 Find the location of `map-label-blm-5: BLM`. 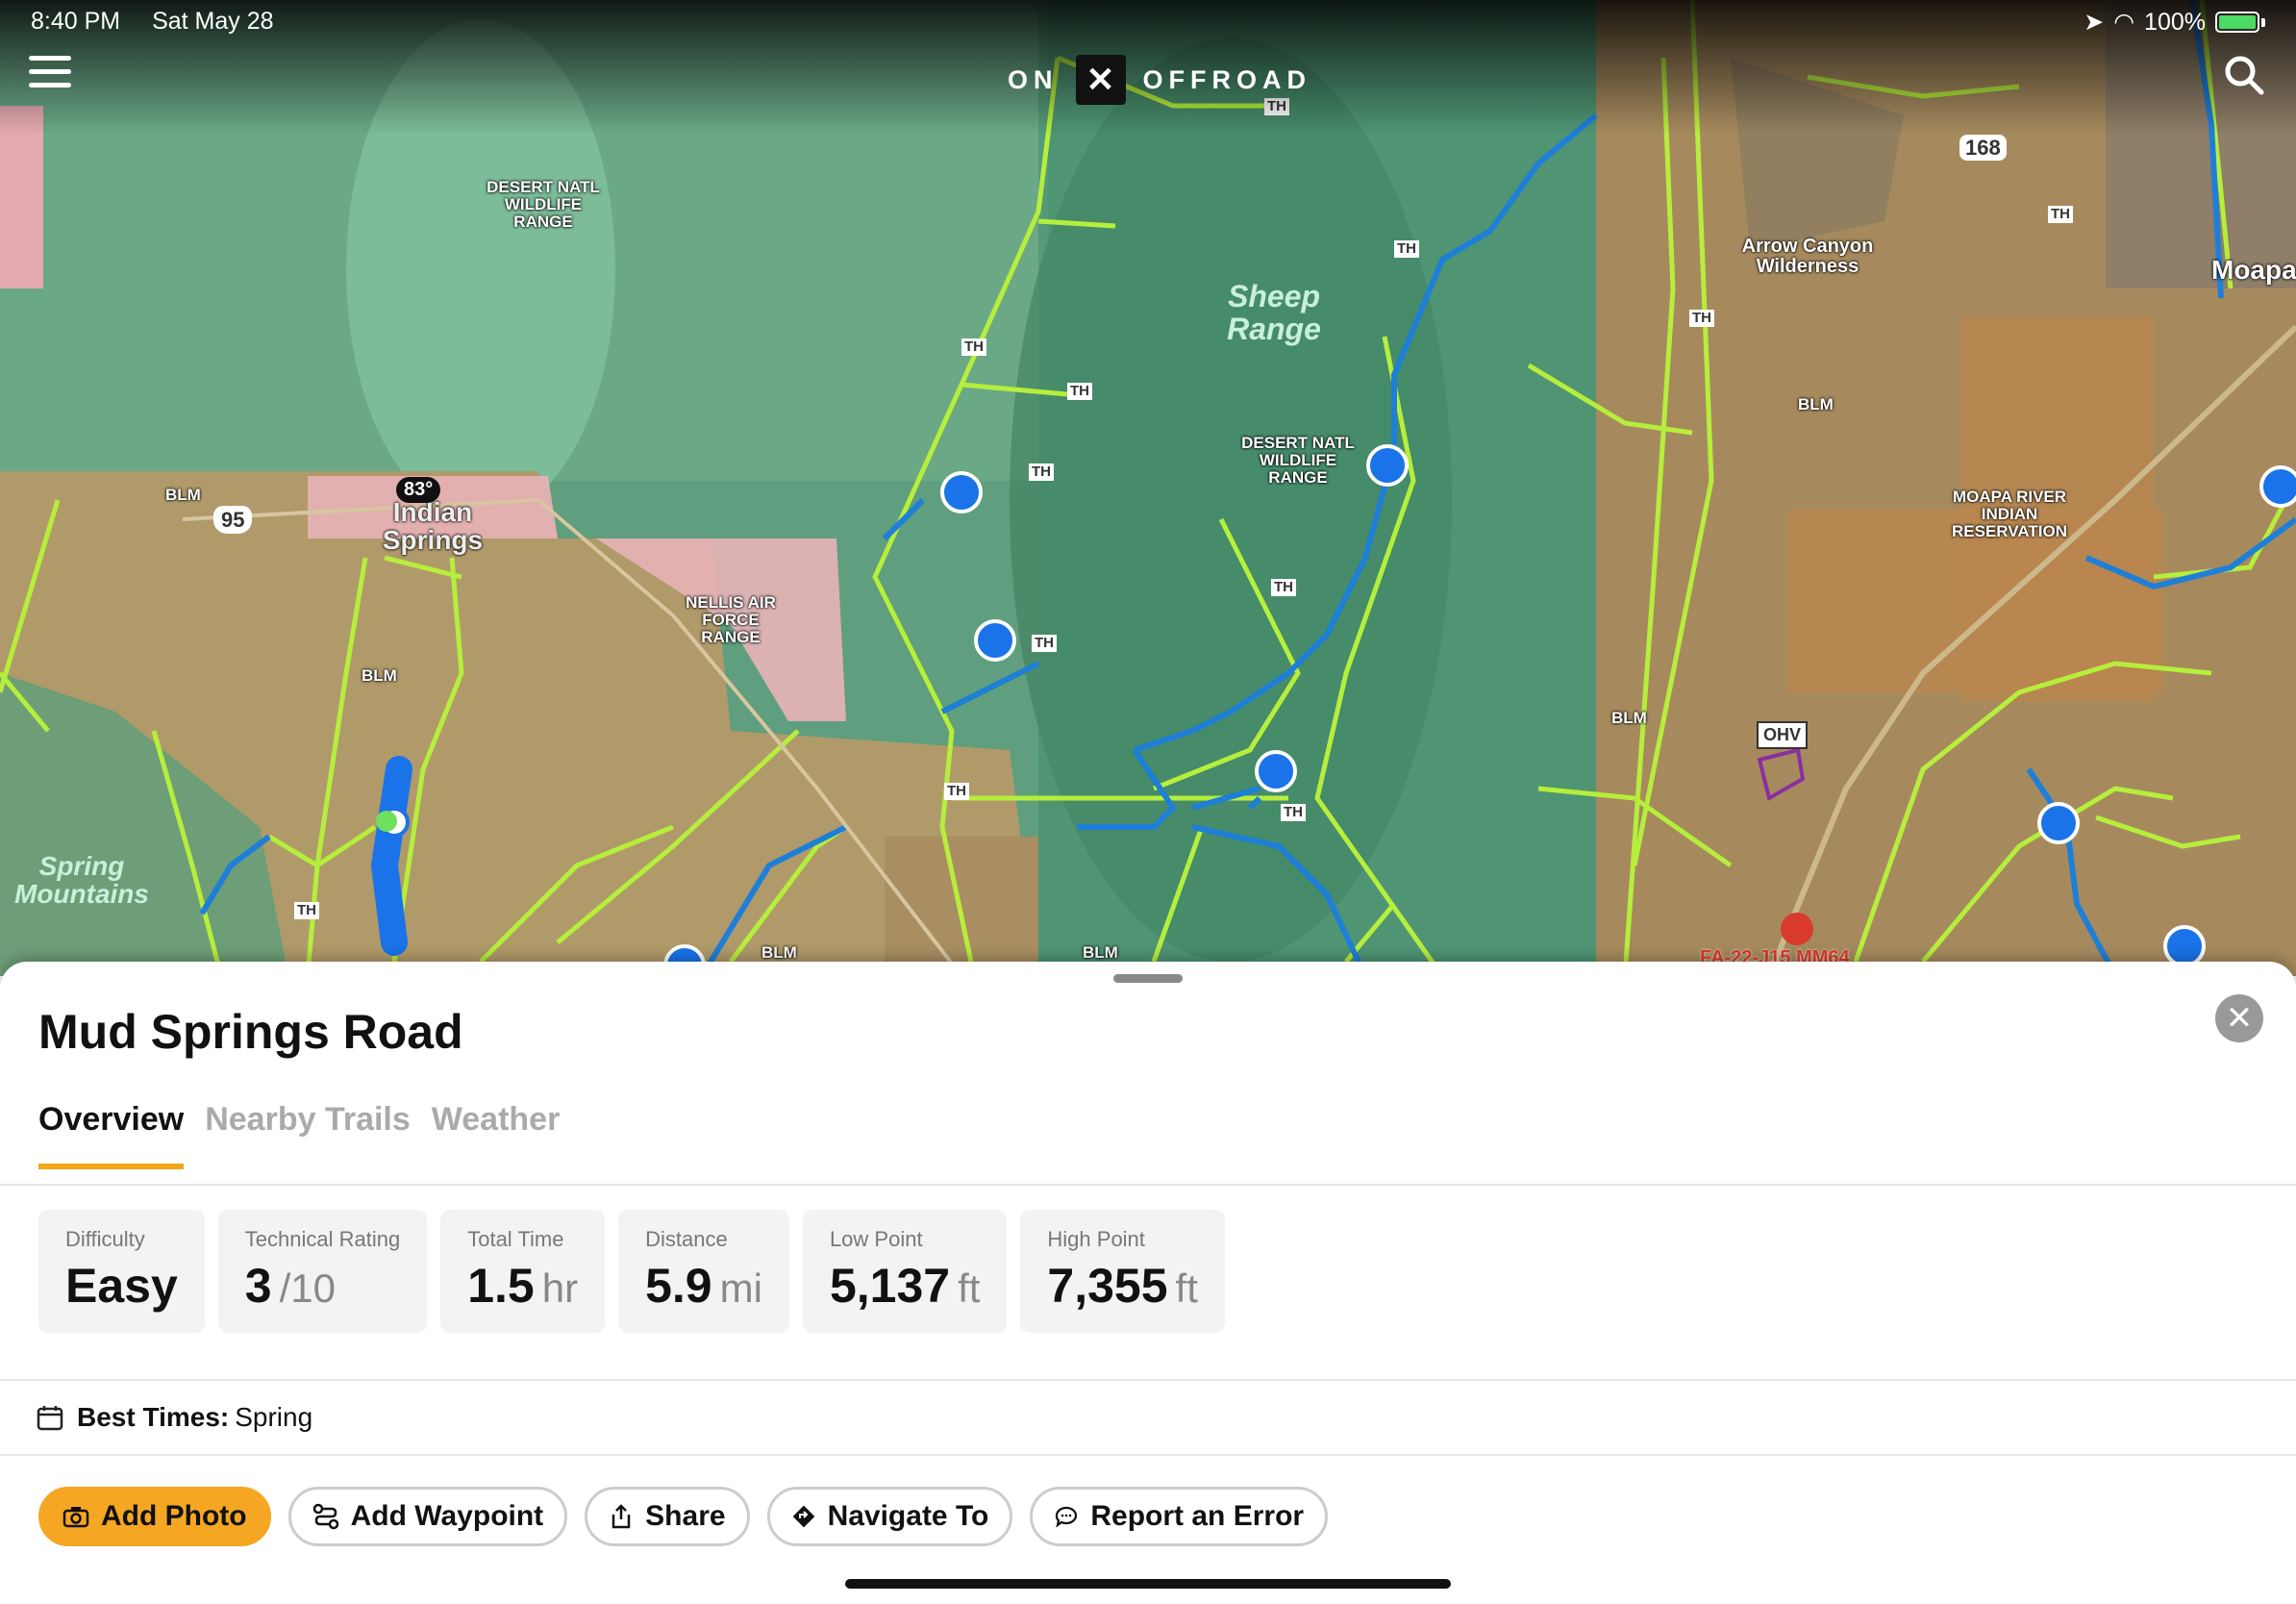

map-label-blm-5: BLM is located at coordinates (1100, 952).